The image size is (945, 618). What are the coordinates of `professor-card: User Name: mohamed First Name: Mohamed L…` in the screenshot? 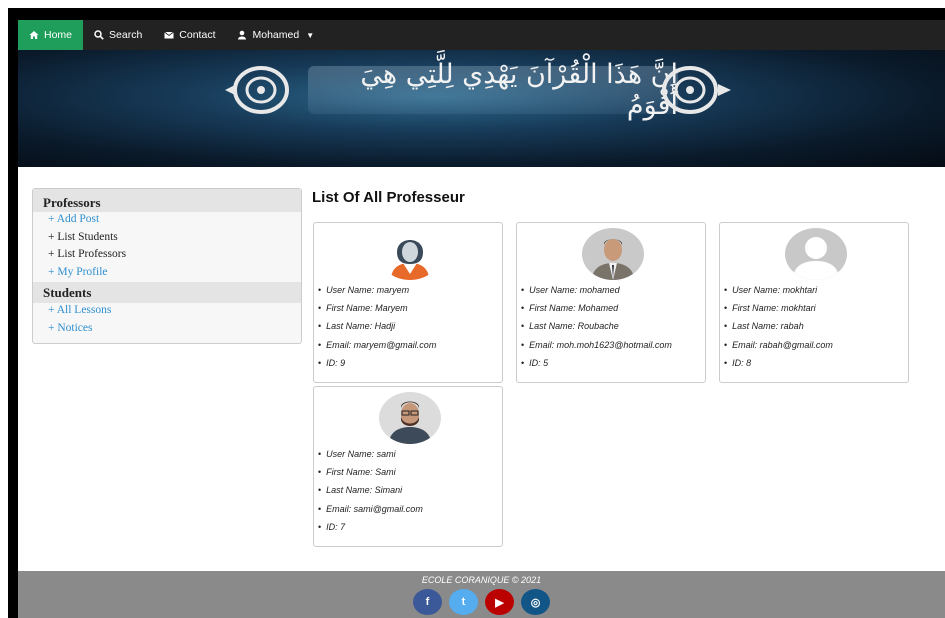 It's located at (611, 302).